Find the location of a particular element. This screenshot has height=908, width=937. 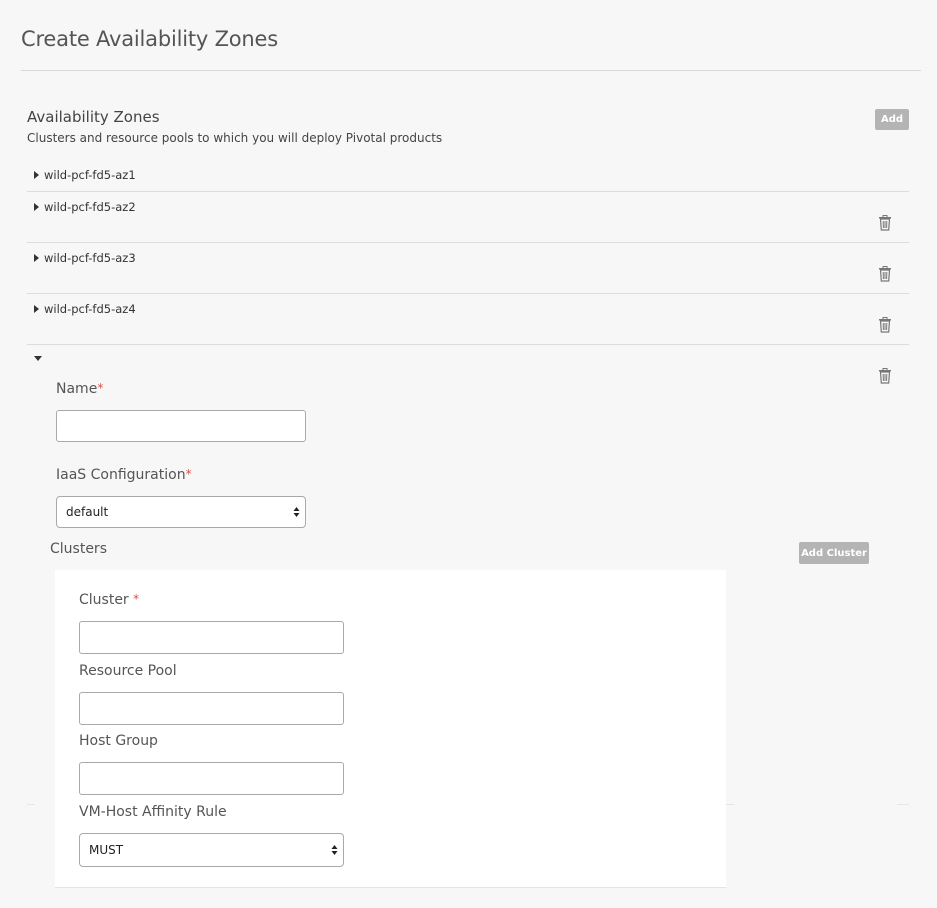

host-group-input is located at coordinates (211, 778).